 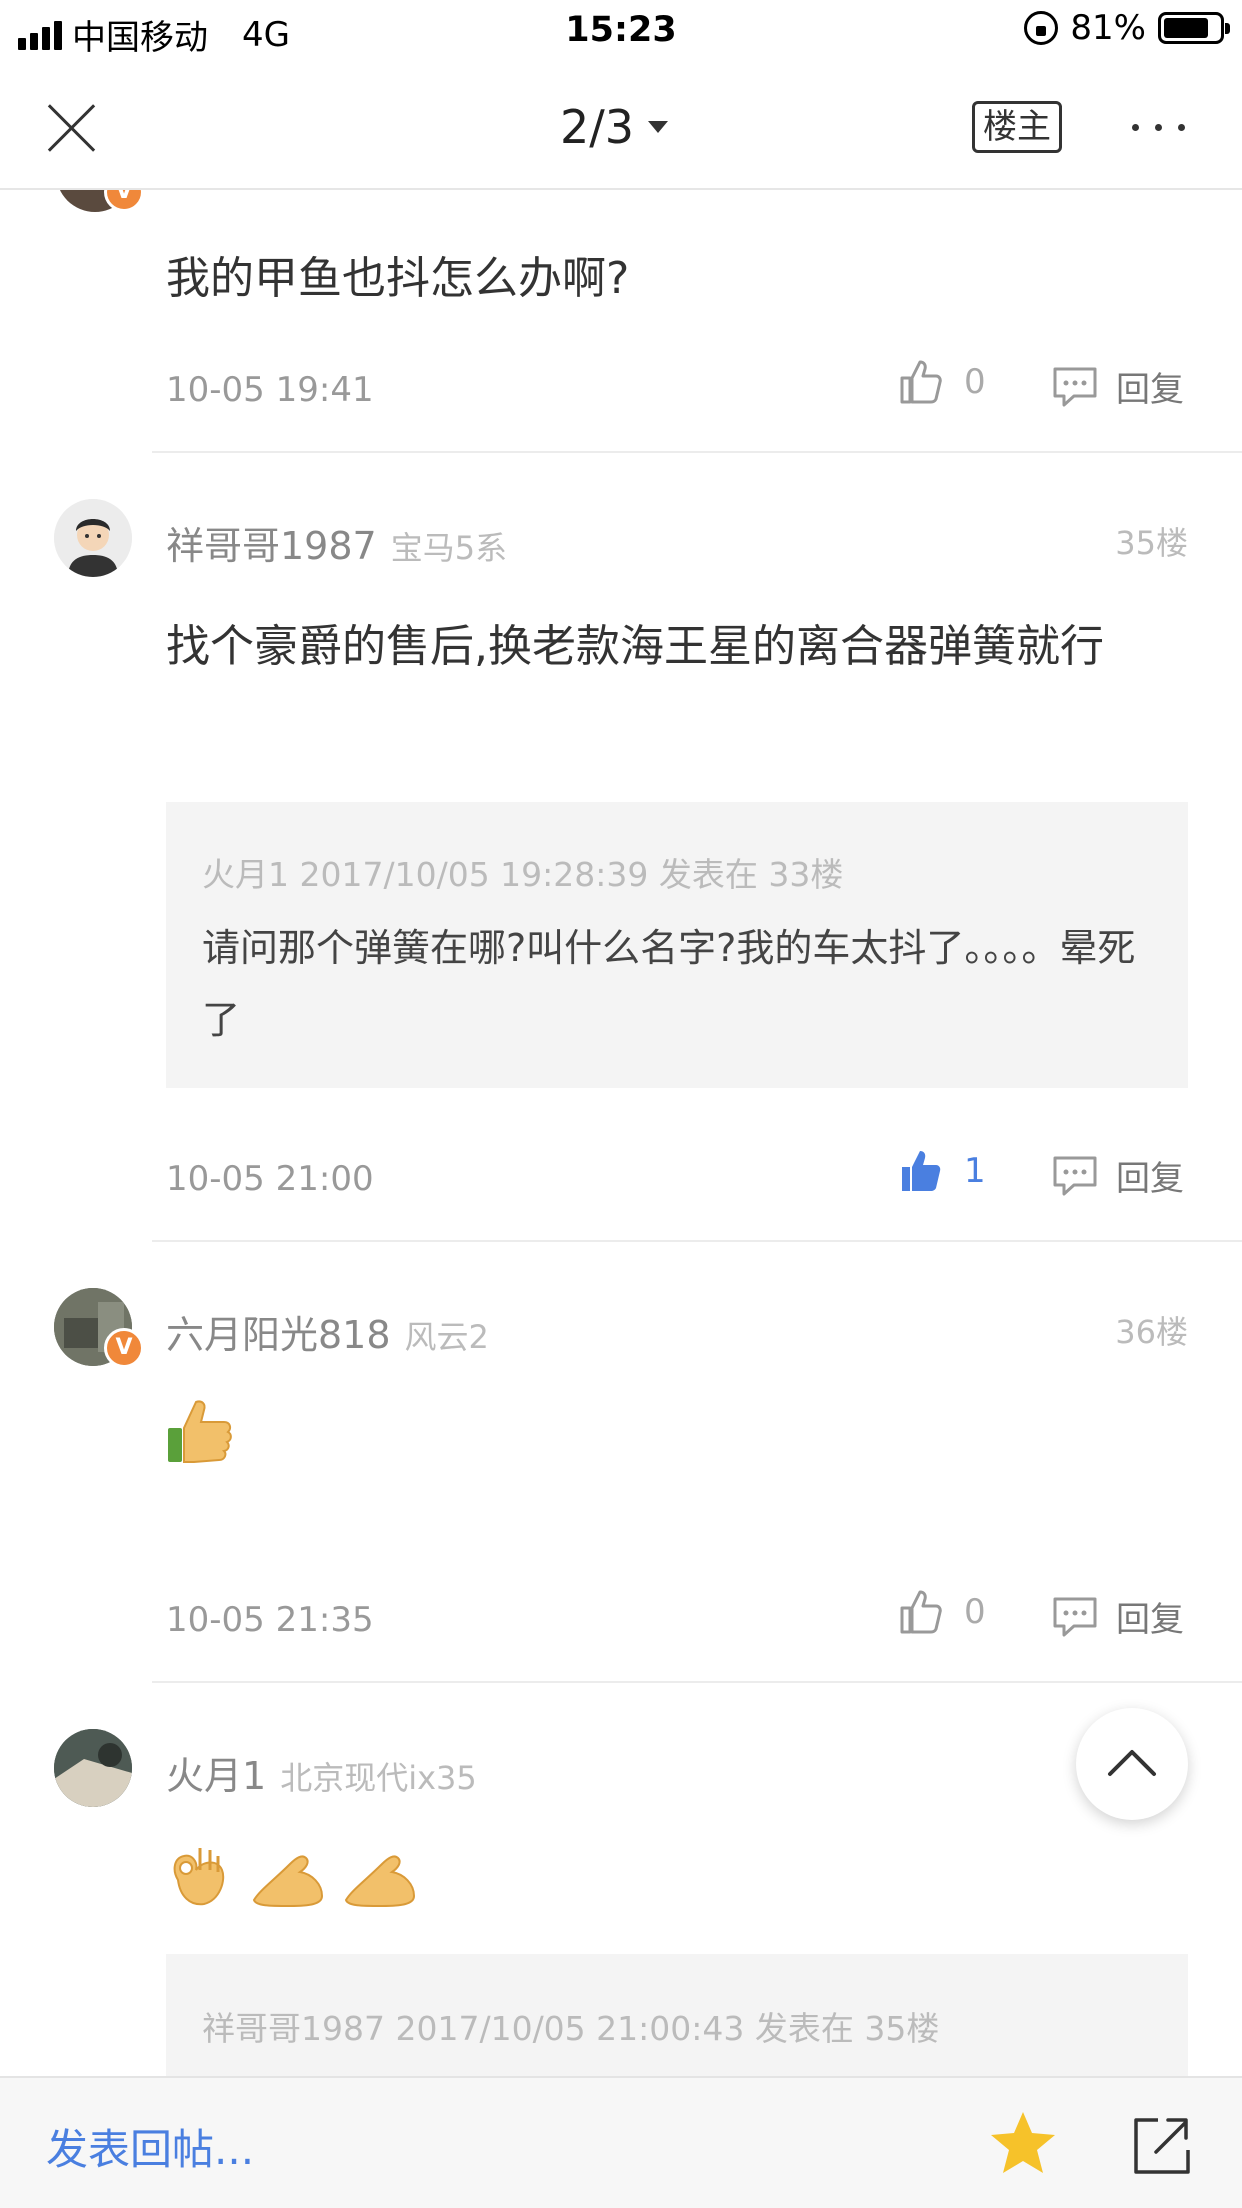 I want to click on username: 火月1, so click(x=216, y=1776).